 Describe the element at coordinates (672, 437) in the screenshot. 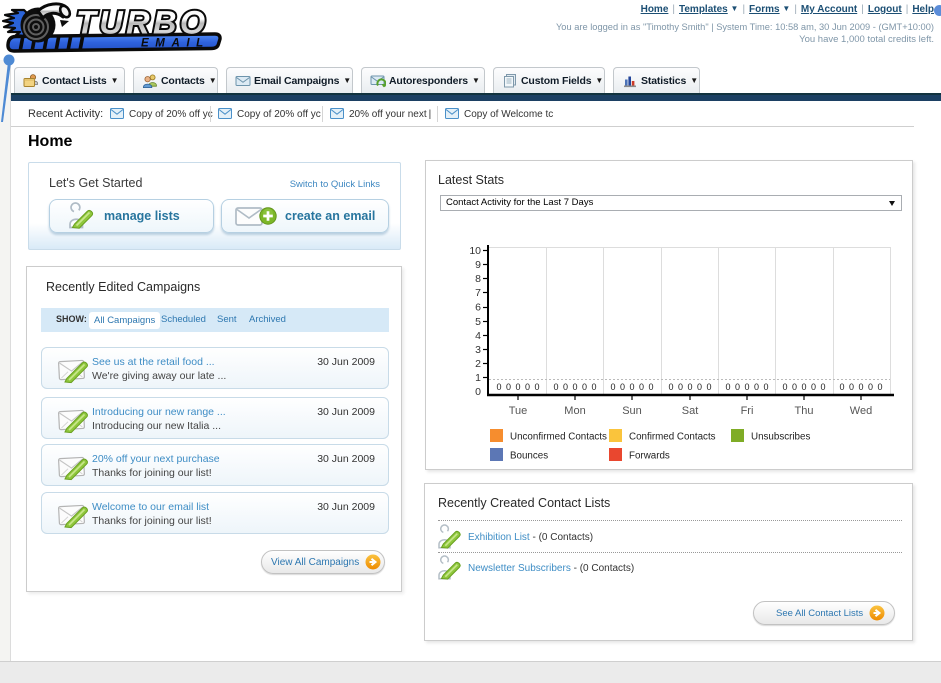

I see `svg-text: Confirmed Contacts` at that location.